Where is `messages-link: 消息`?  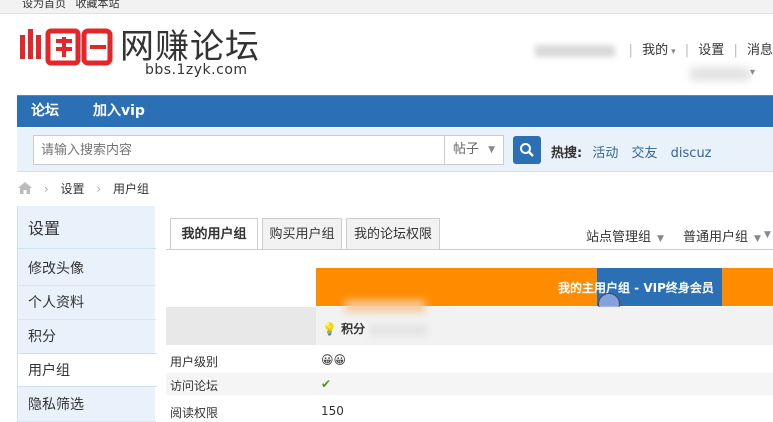 messages-link: 消息 is located at coordinates (760, 50).